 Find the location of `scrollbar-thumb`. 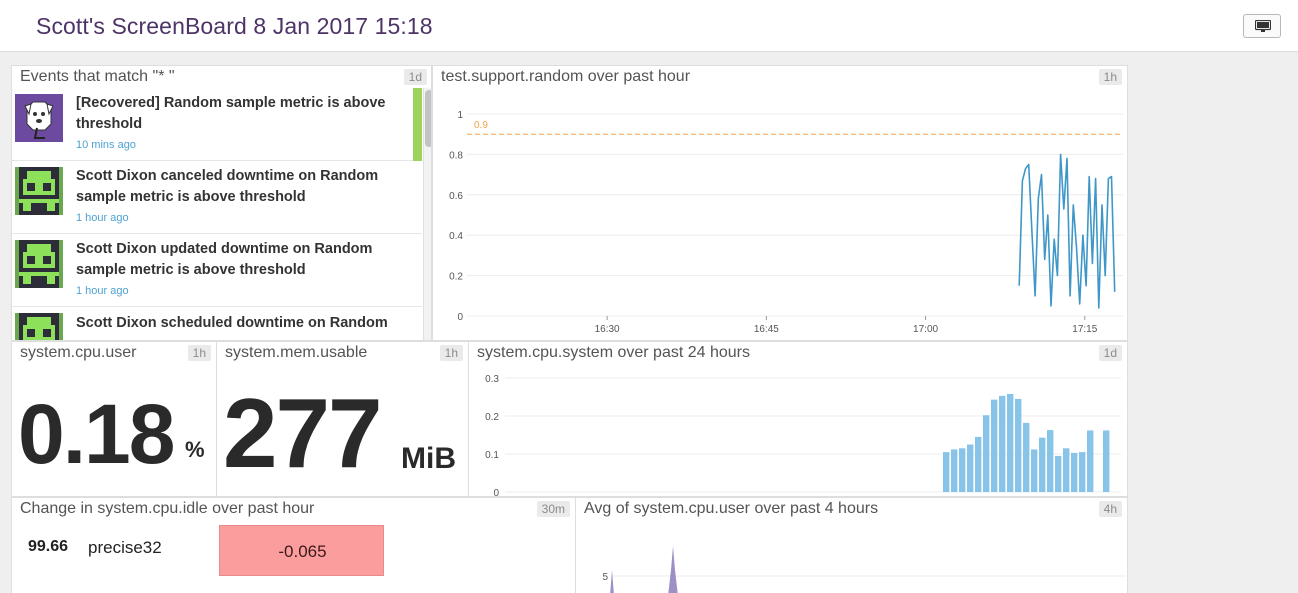

scrollbar-thumb is located at coordinates (428, 118).